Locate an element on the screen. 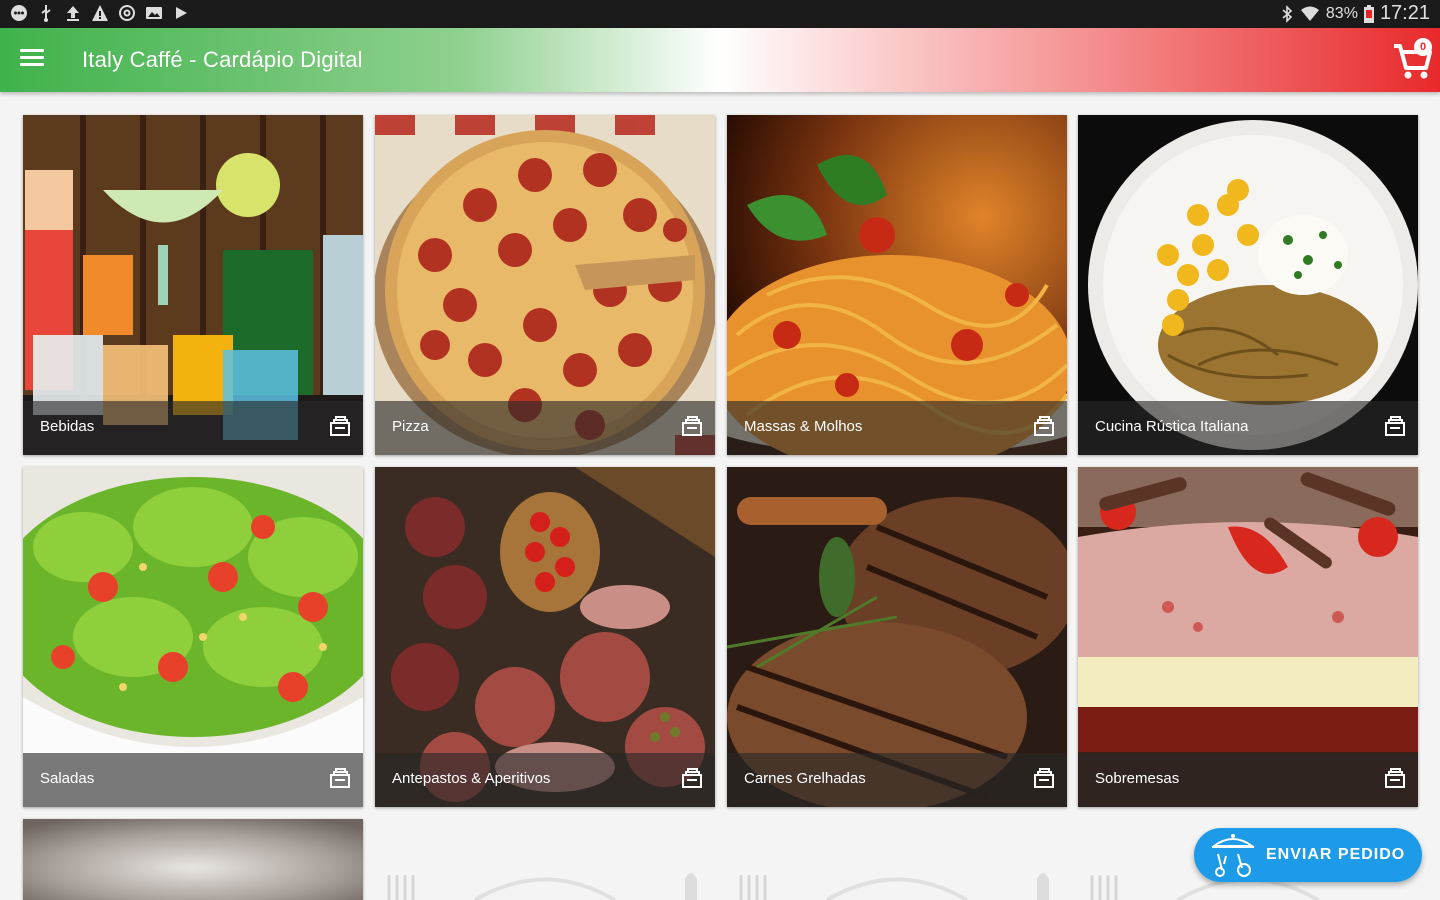  message-icon is located at coordinates (19, 13).